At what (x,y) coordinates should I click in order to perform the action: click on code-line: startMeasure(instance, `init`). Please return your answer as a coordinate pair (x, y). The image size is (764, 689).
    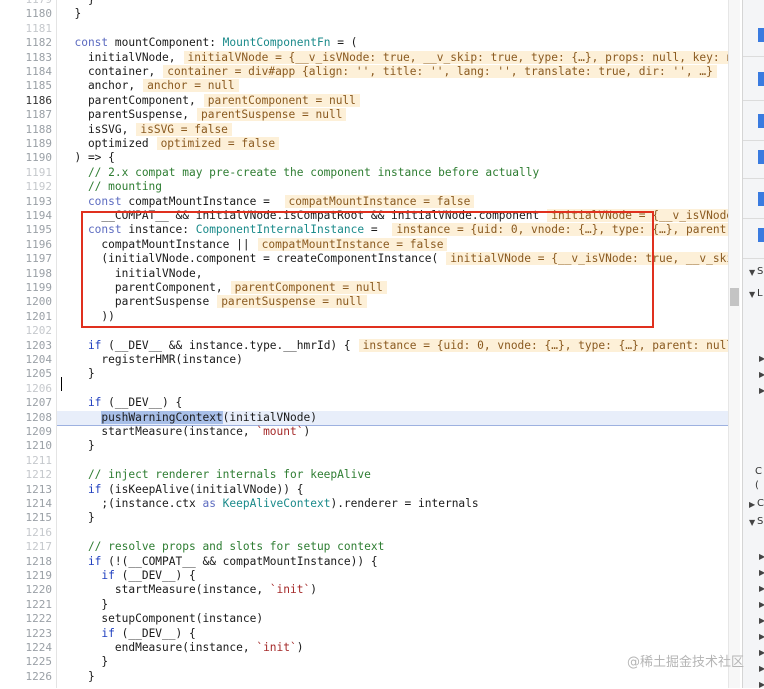
    Looking at the image, I should click on (189, 590).